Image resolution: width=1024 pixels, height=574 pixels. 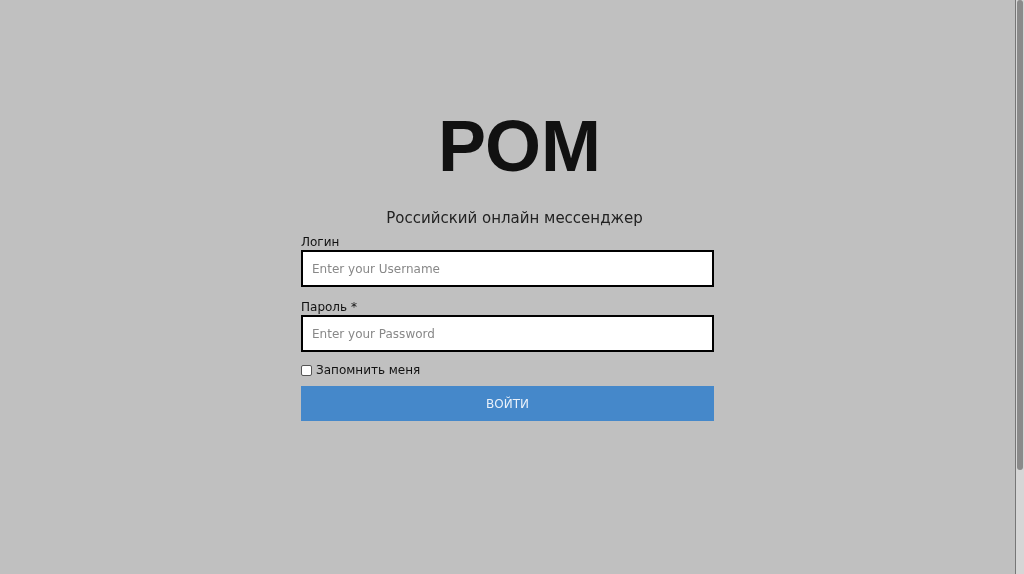 I want to click on scrollbar, so click(x=1019, y=287).